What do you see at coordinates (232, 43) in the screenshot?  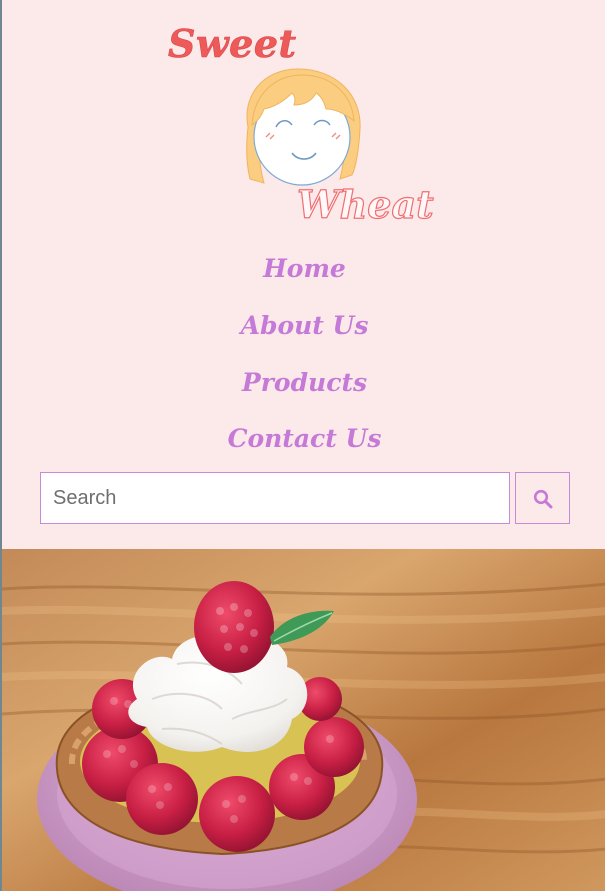 I see `logo-word-sweet: Sweet` at bounding box center [232, 43].